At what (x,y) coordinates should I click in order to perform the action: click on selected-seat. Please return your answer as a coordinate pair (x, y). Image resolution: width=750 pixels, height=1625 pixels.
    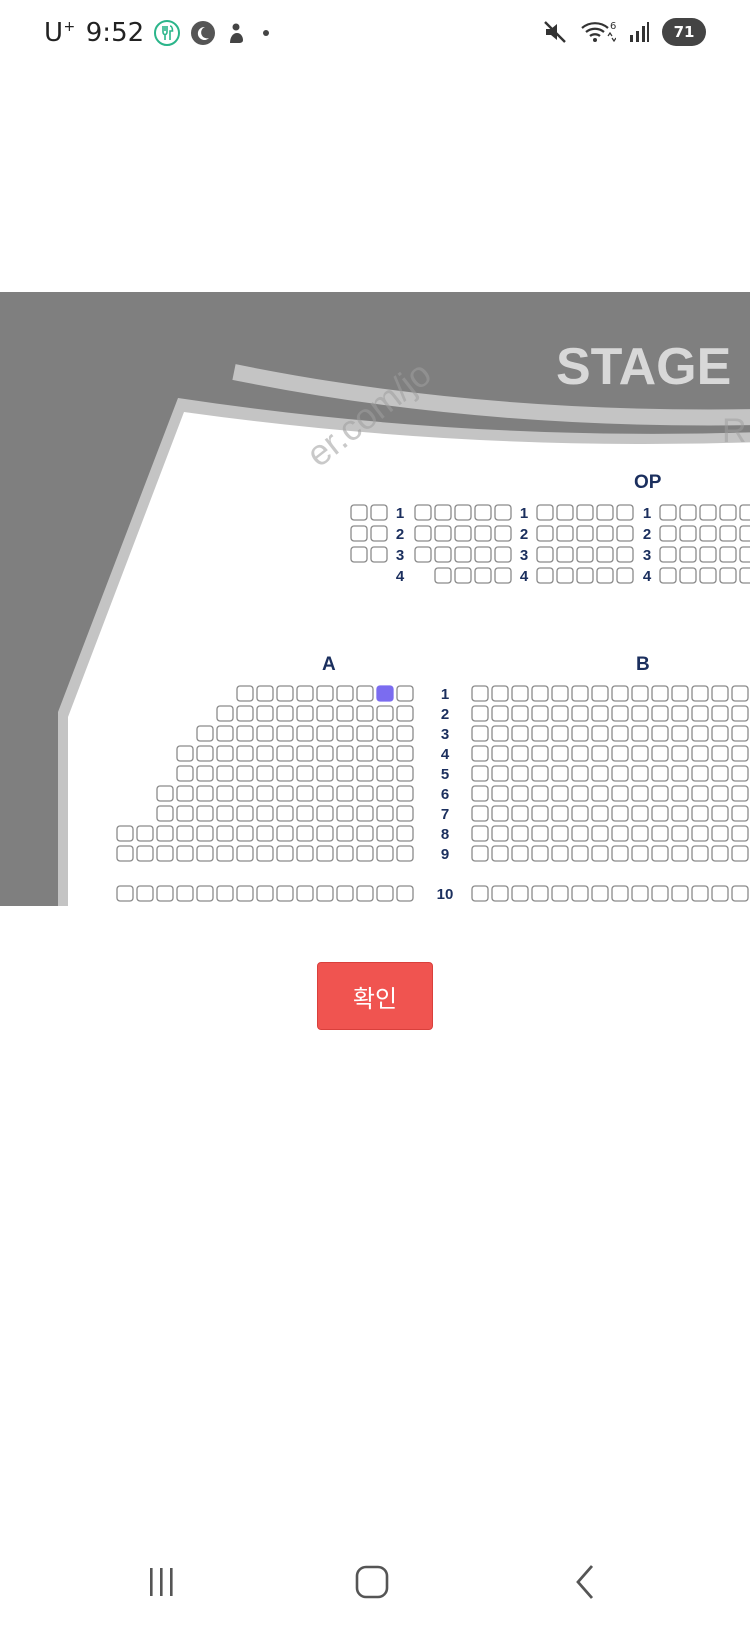
    Looking at the image, I should click on (385, 693).